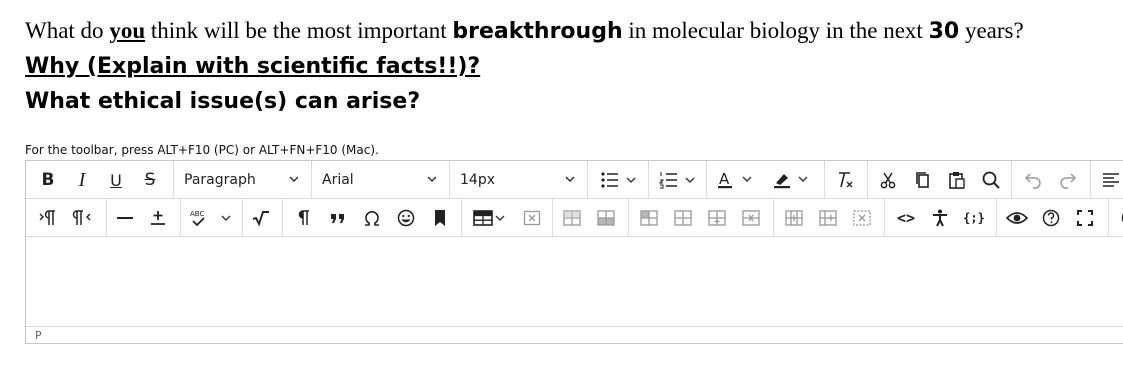  Describe the element at coordinates (372, 218) in the screenshot. I see `special-character-button` at that location.